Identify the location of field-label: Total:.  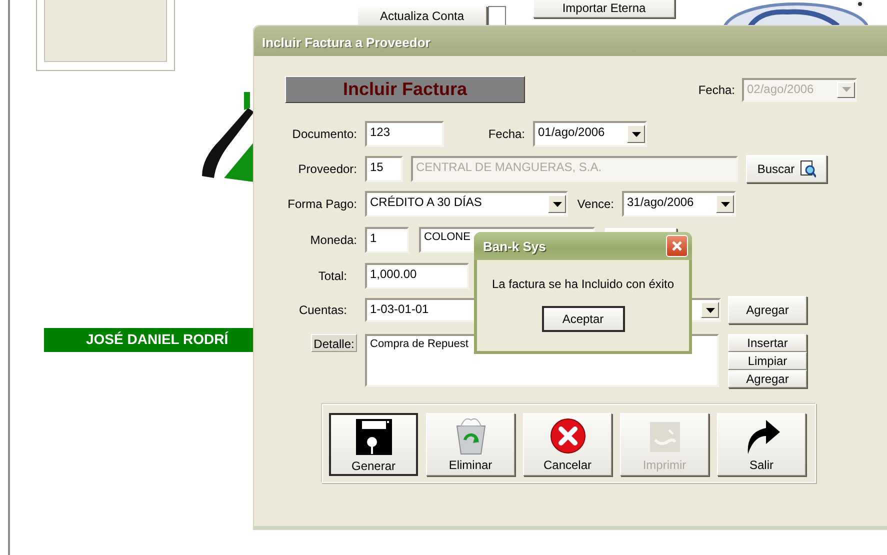
(332, 276).